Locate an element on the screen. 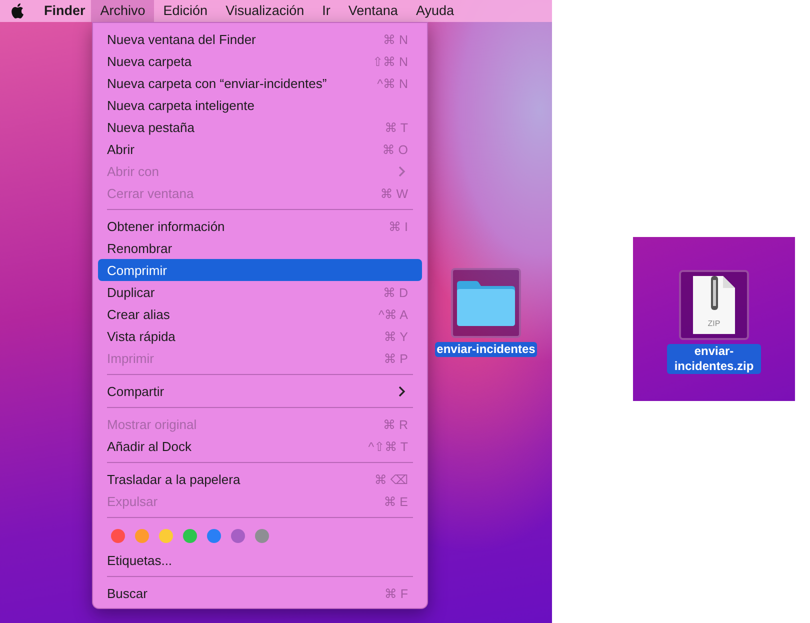 The image size is (810, 623). menu-item-label: Nueva pestaña is located at coordinates (151, 127).